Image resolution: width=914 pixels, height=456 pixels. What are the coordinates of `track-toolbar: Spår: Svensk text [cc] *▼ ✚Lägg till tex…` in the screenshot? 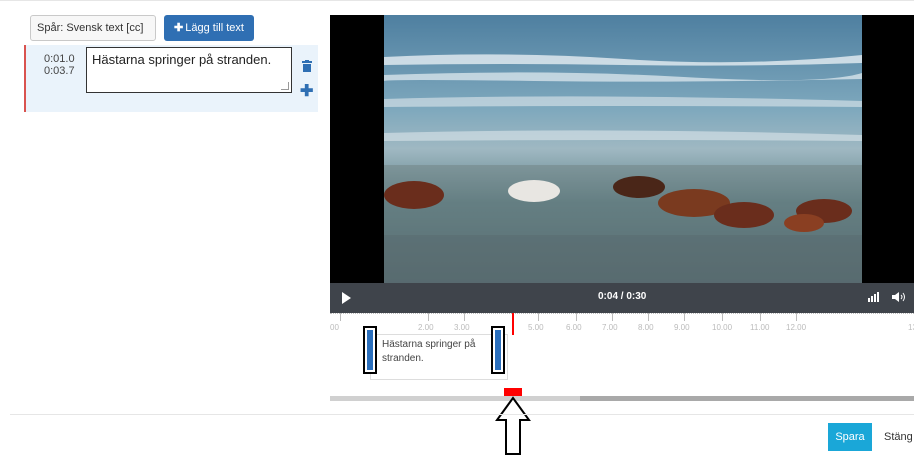 It's located at (171, 34).